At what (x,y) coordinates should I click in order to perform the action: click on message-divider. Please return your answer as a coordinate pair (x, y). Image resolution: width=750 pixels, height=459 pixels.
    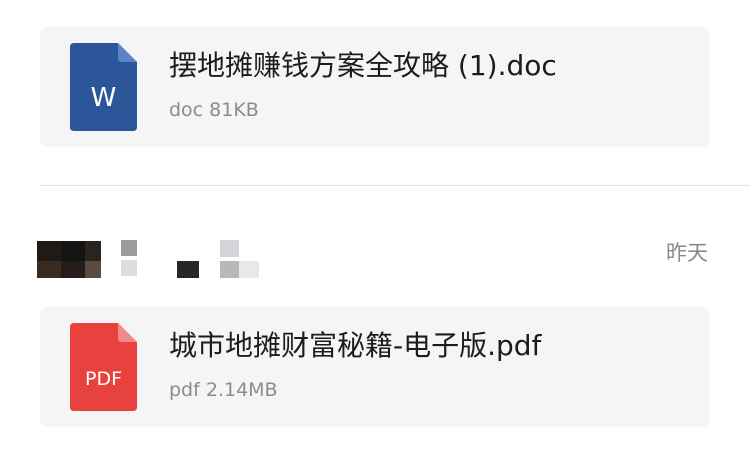
    Looking at the image, I should click on (395, 185).